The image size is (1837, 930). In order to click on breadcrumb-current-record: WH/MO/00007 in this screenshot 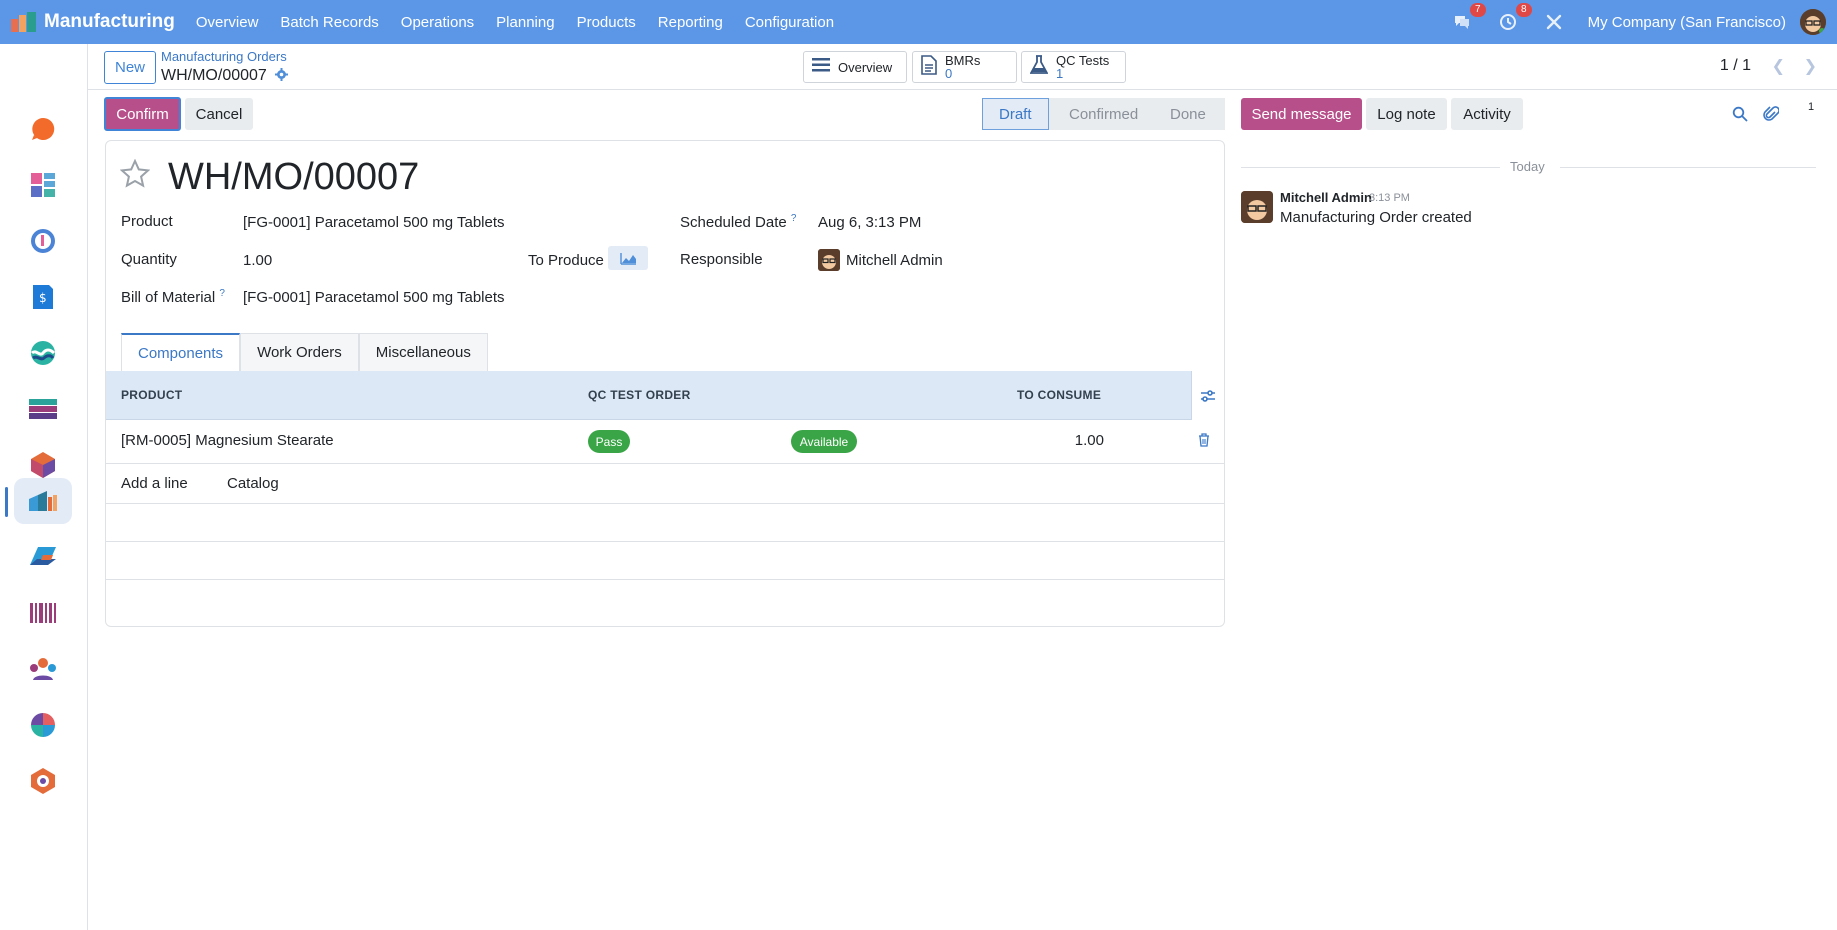, I will do `click(224, 76)`.